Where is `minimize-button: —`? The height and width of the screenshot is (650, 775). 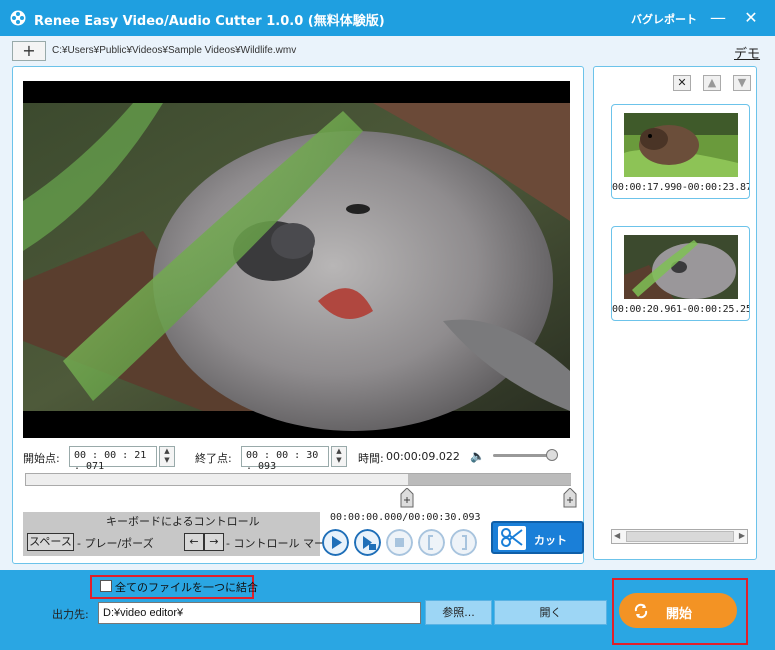
minimize-button: — is located at coordinates (718, 18).